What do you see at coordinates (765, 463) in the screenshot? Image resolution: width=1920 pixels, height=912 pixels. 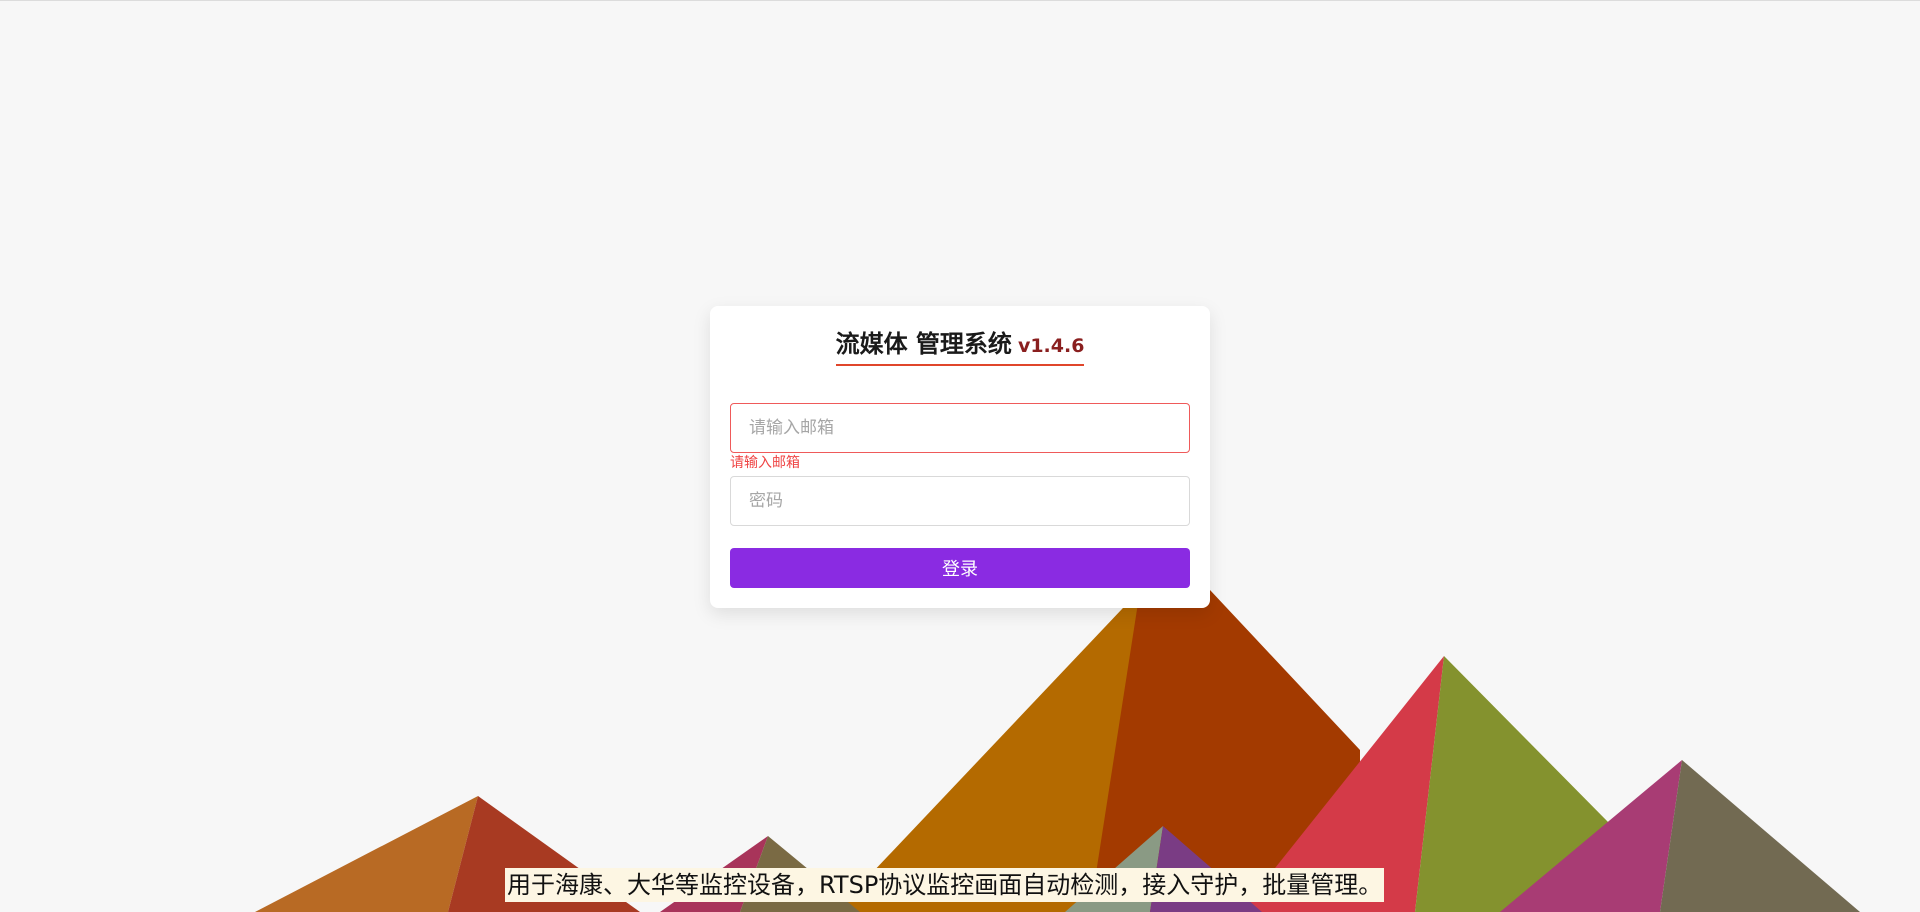 I see `email-error-message: 请输入邮箱` at bounding box center [765, 463].